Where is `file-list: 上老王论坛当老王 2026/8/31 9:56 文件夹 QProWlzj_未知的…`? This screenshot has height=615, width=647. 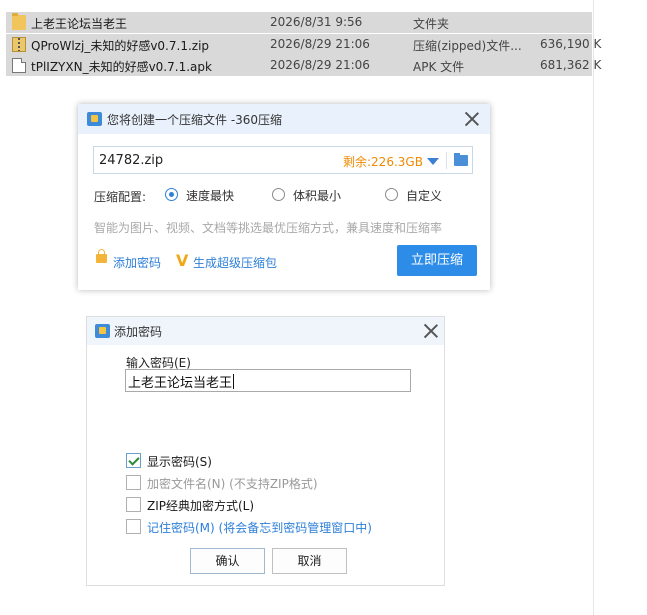
file-list: 上老王论坛当老王 2026/8/31 9:56 文件夹 QProWlzj_未知的… is located at coordinates (323, 40).